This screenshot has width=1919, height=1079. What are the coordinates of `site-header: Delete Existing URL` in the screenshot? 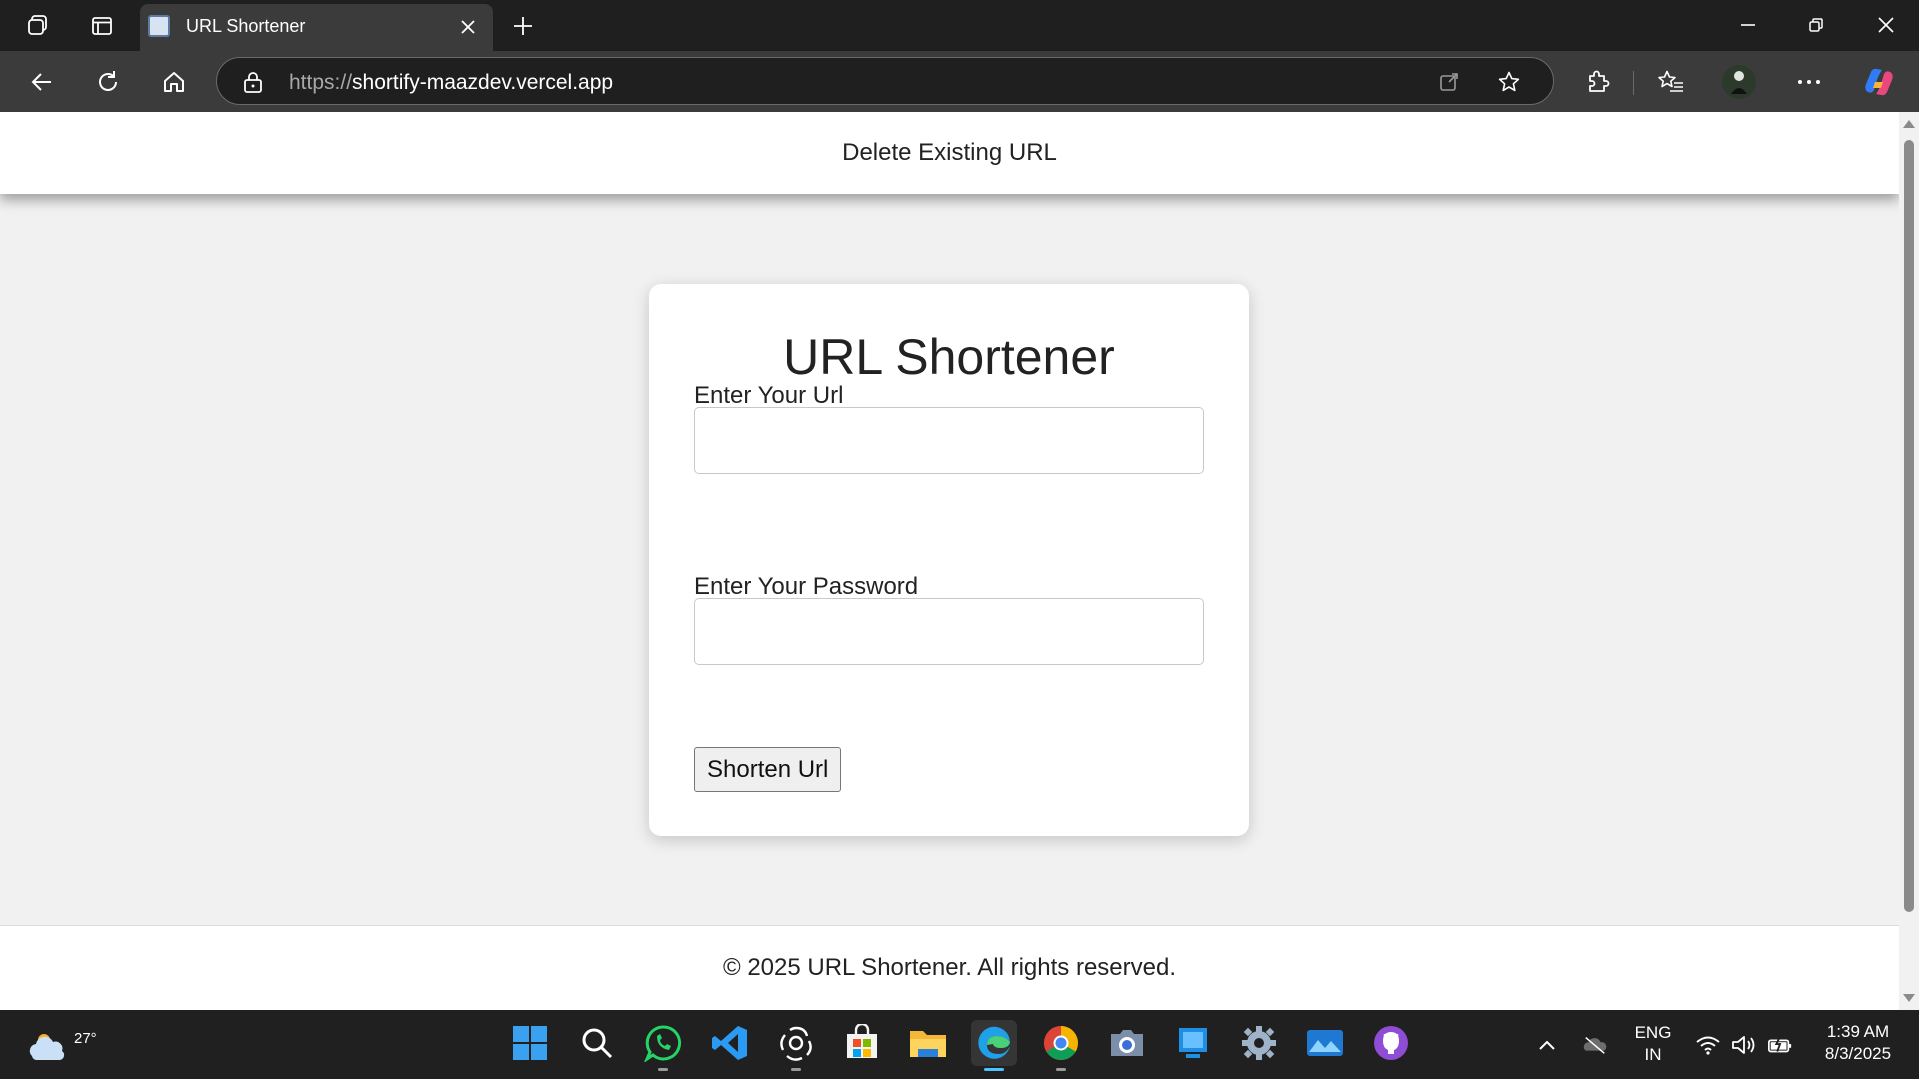 It's located at (949, 153).